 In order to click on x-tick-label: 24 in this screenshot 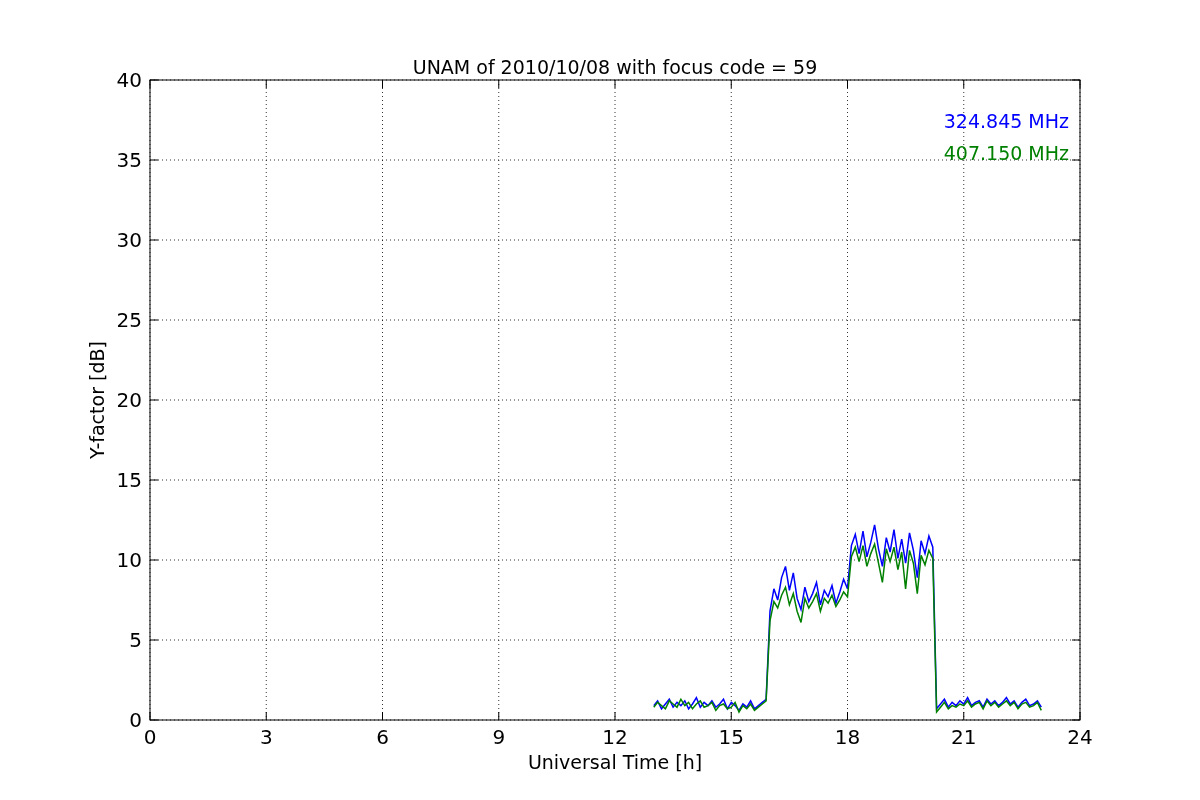, I will do `click(1080, 737)`.